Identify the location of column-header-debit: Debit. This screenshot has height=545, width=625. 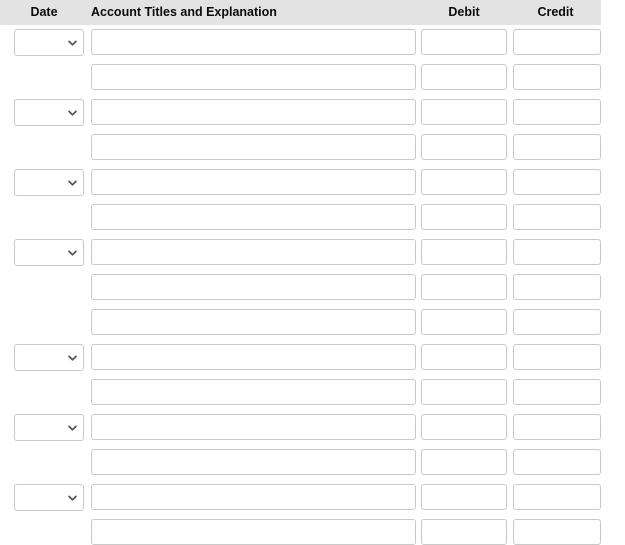
(464, 12).